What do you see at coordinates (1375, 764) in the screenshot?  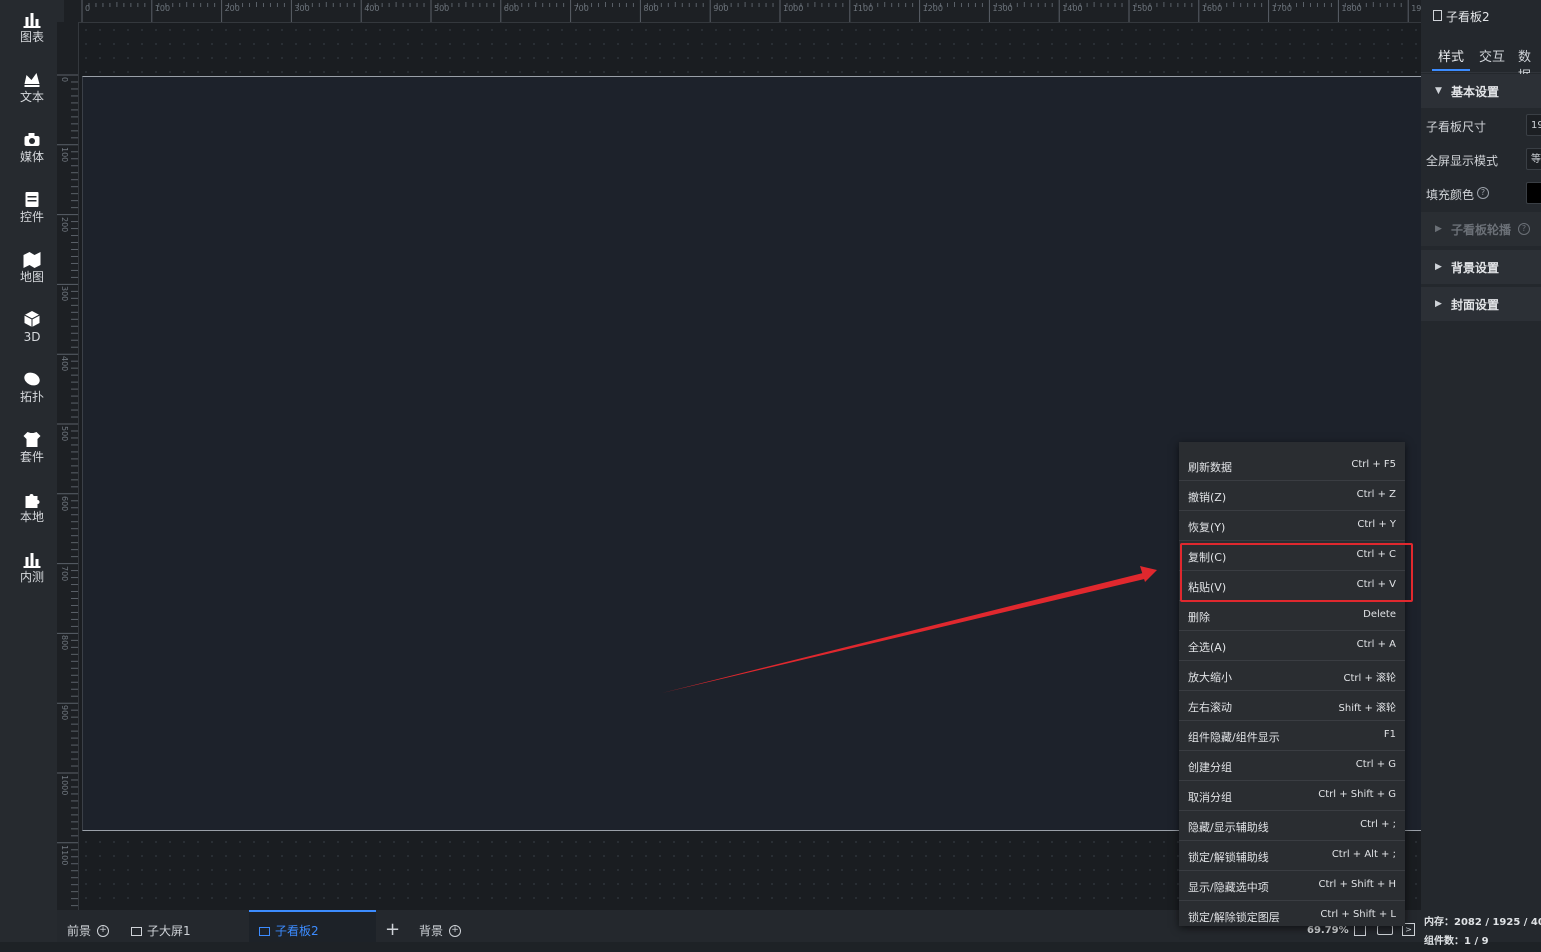 I see `menu-item-shortcut: Ctrl + G` at bounding box center [1375, 764].